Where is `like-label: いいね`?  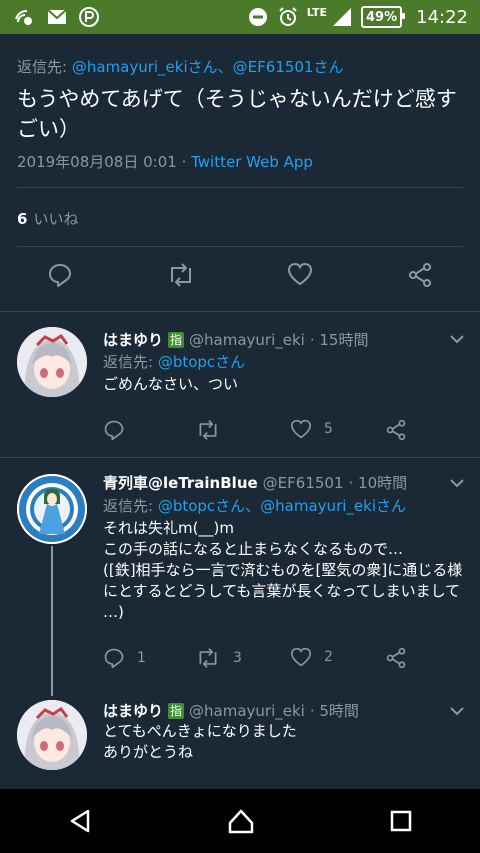
like-label: いいね is located at coordinates (56, 219).